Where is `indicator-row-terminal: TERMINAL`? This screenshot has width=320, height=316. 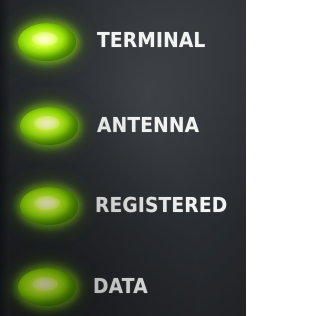 indicator-row-terminal: TERMINAL is located at coordinates (123, 42).